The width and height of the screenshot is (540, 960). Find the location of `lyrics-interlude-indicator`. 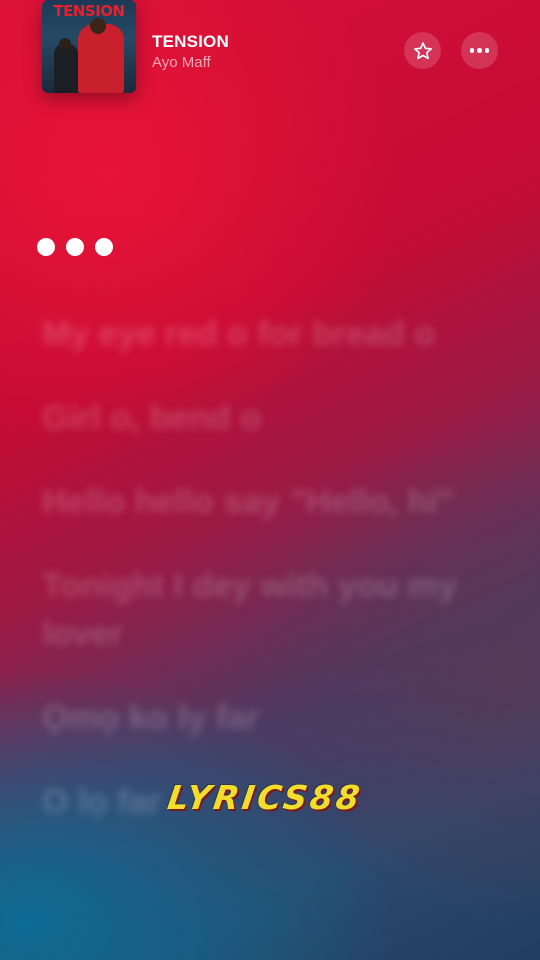

lyrics-interlude-indicator is located at coordinates (75, 247).